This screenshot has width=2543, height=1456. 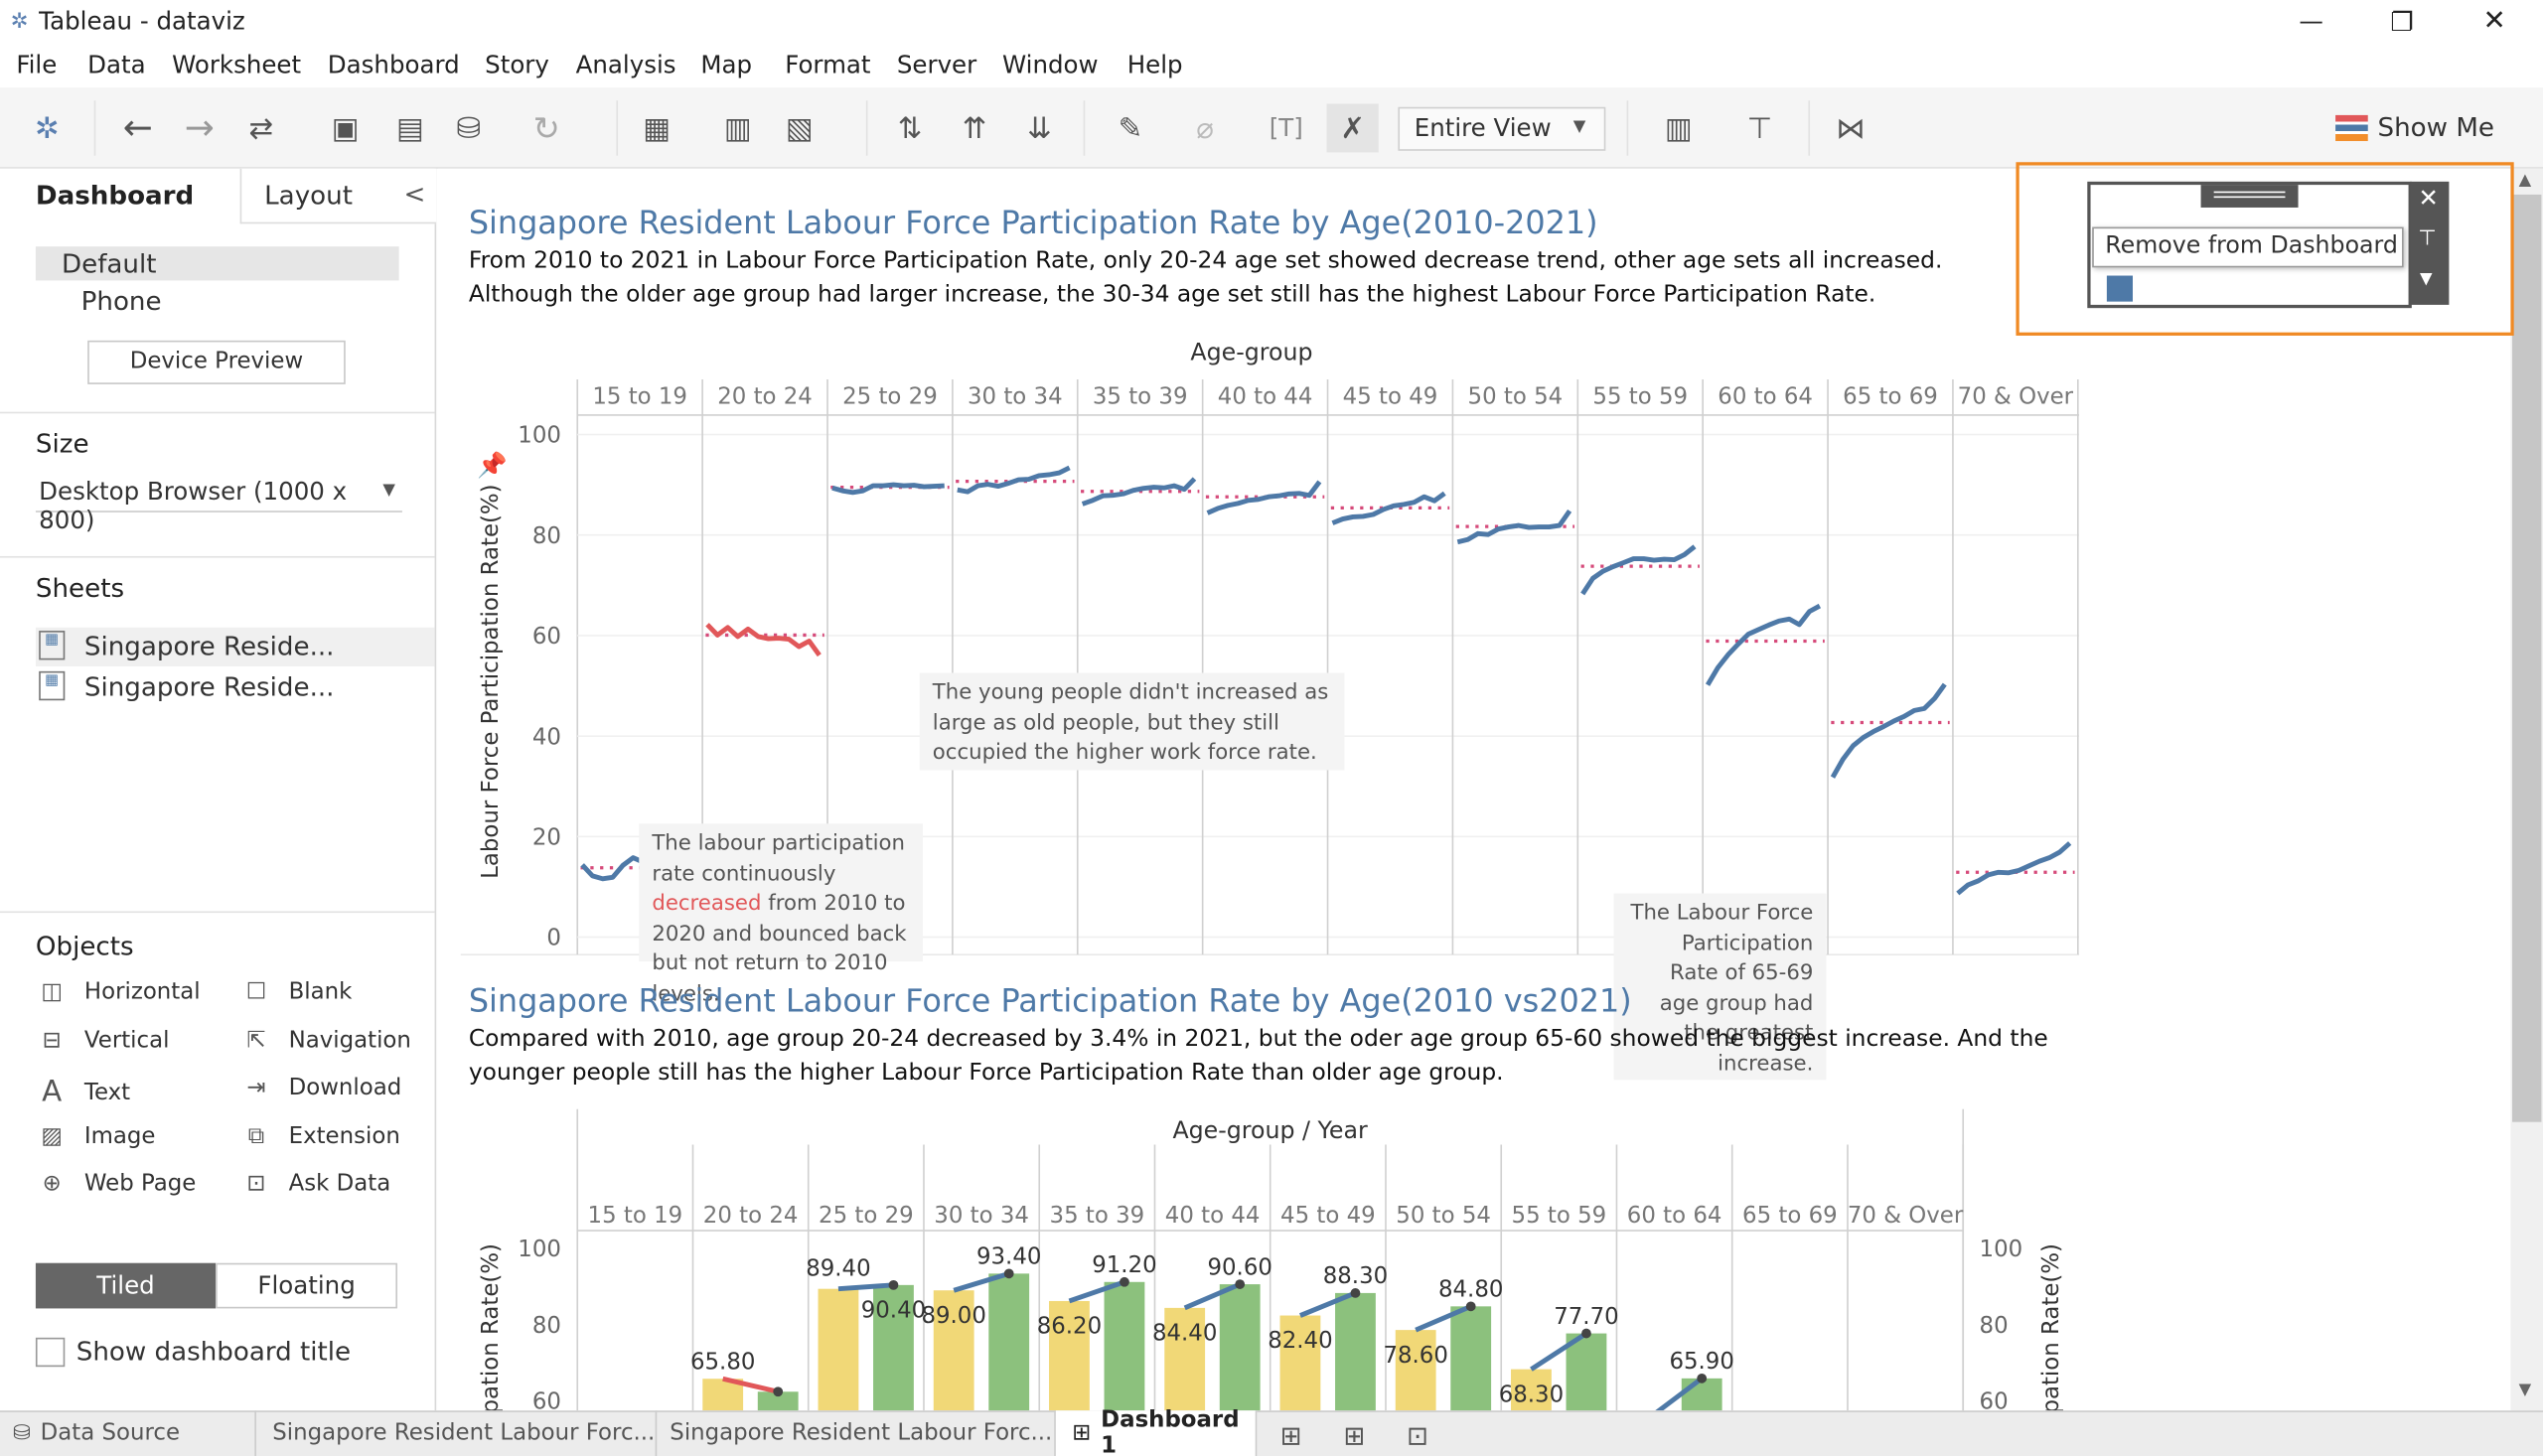 I want to click on presentation-mode-icon: ⊤, so click(x=1759, y=128).